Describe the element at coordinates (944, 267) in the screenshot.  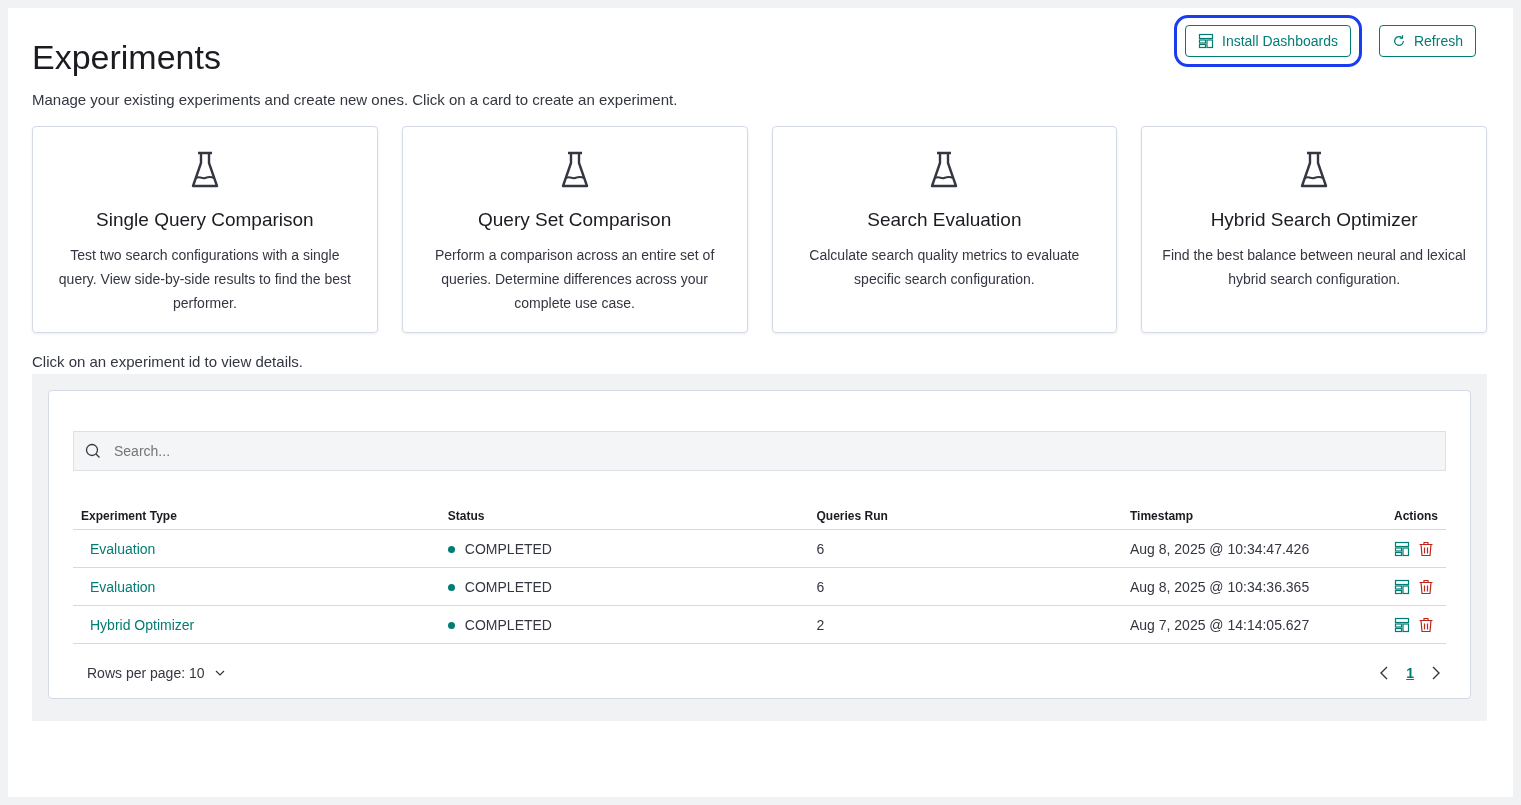
I see `card-description: Calculate search quality metrics to evaluate specific search configuration.` at that location.